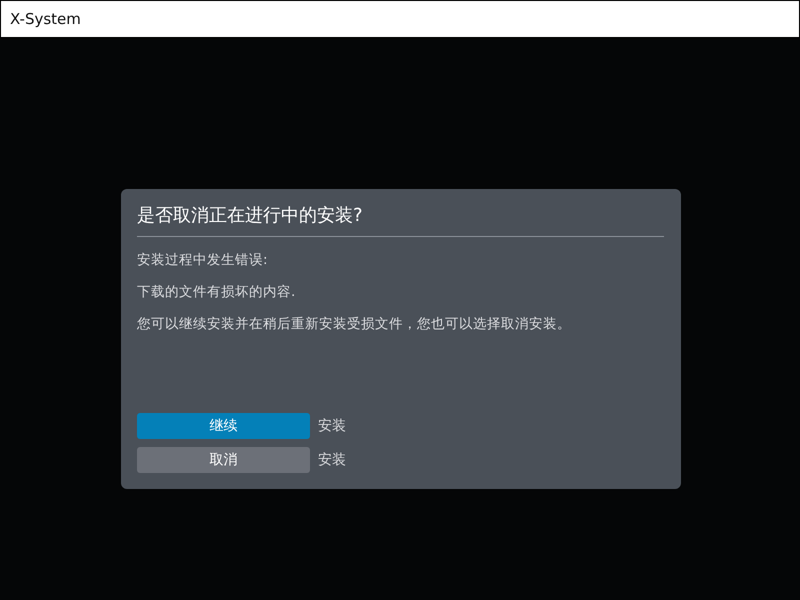 The height and width of the screenshot is (600, 800). Describe the element at coordinates (223, 426) in the screenshot. I see `option-button: 继续` at that location.